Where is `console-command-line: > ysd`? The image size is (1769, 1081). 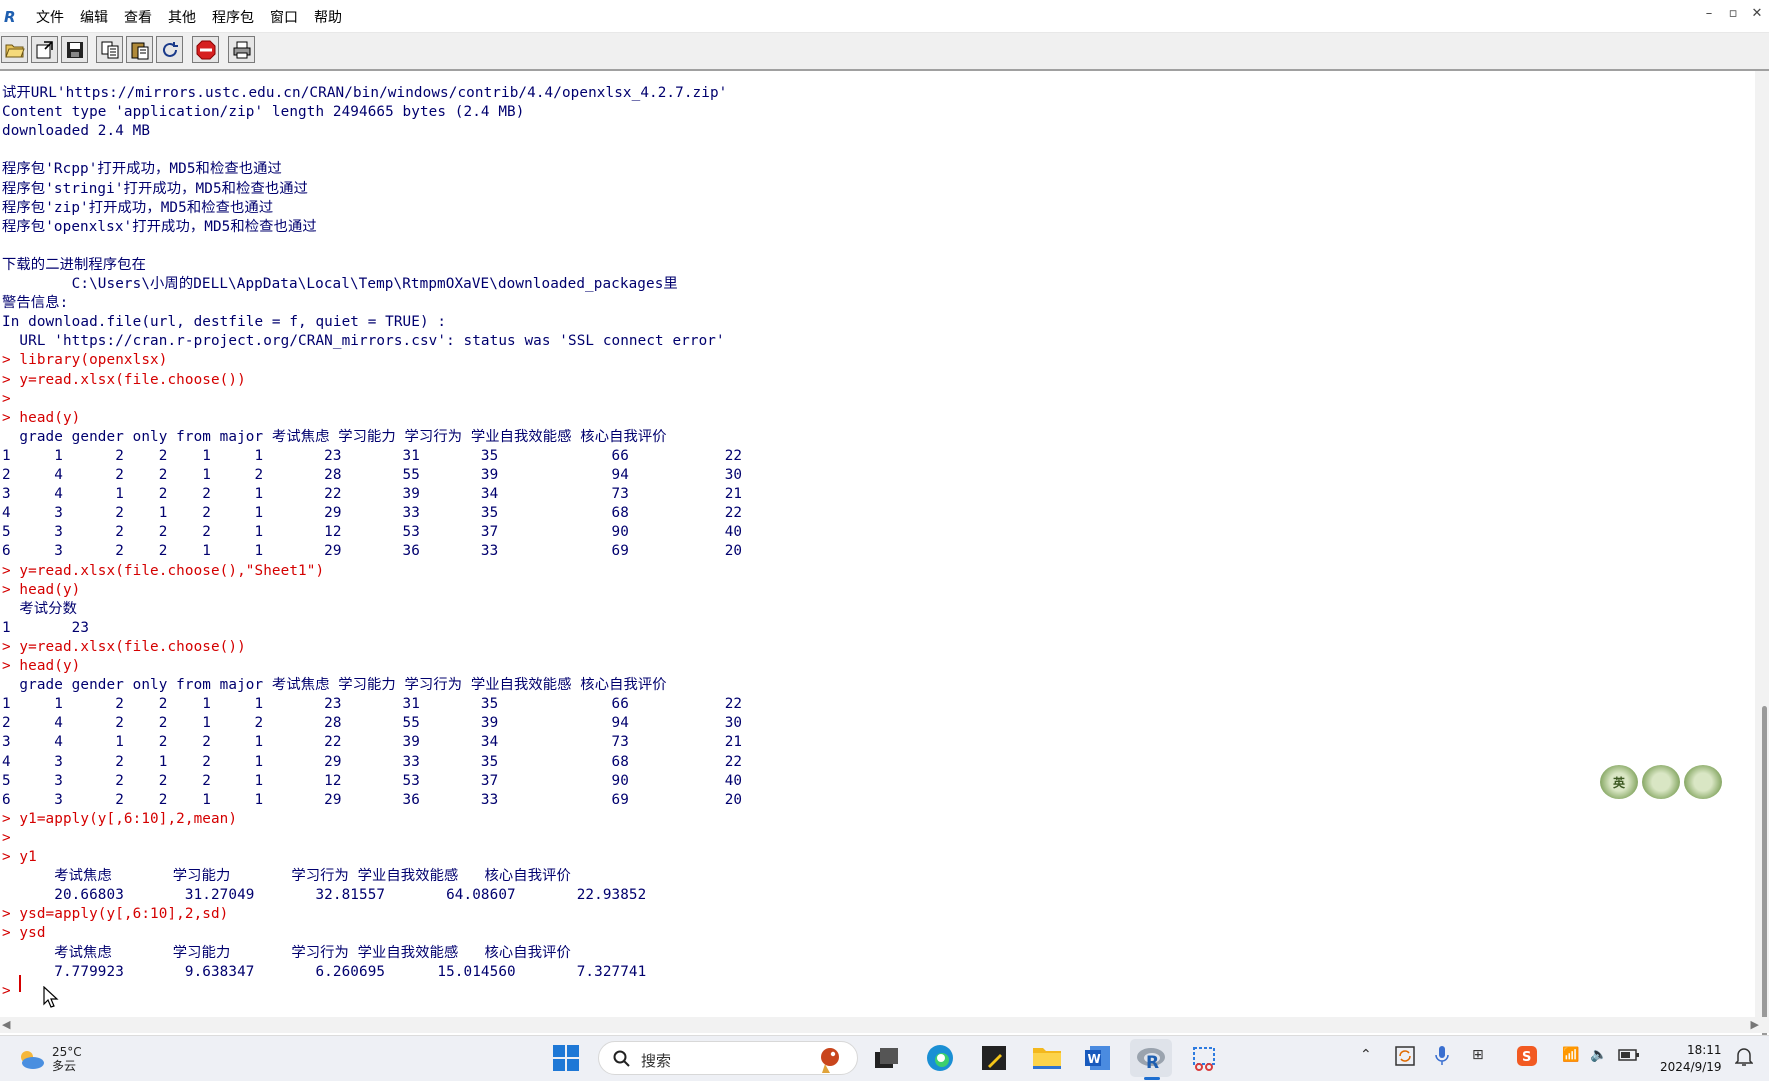
console-command-line: > ysd is located at coordinates (24, 933).